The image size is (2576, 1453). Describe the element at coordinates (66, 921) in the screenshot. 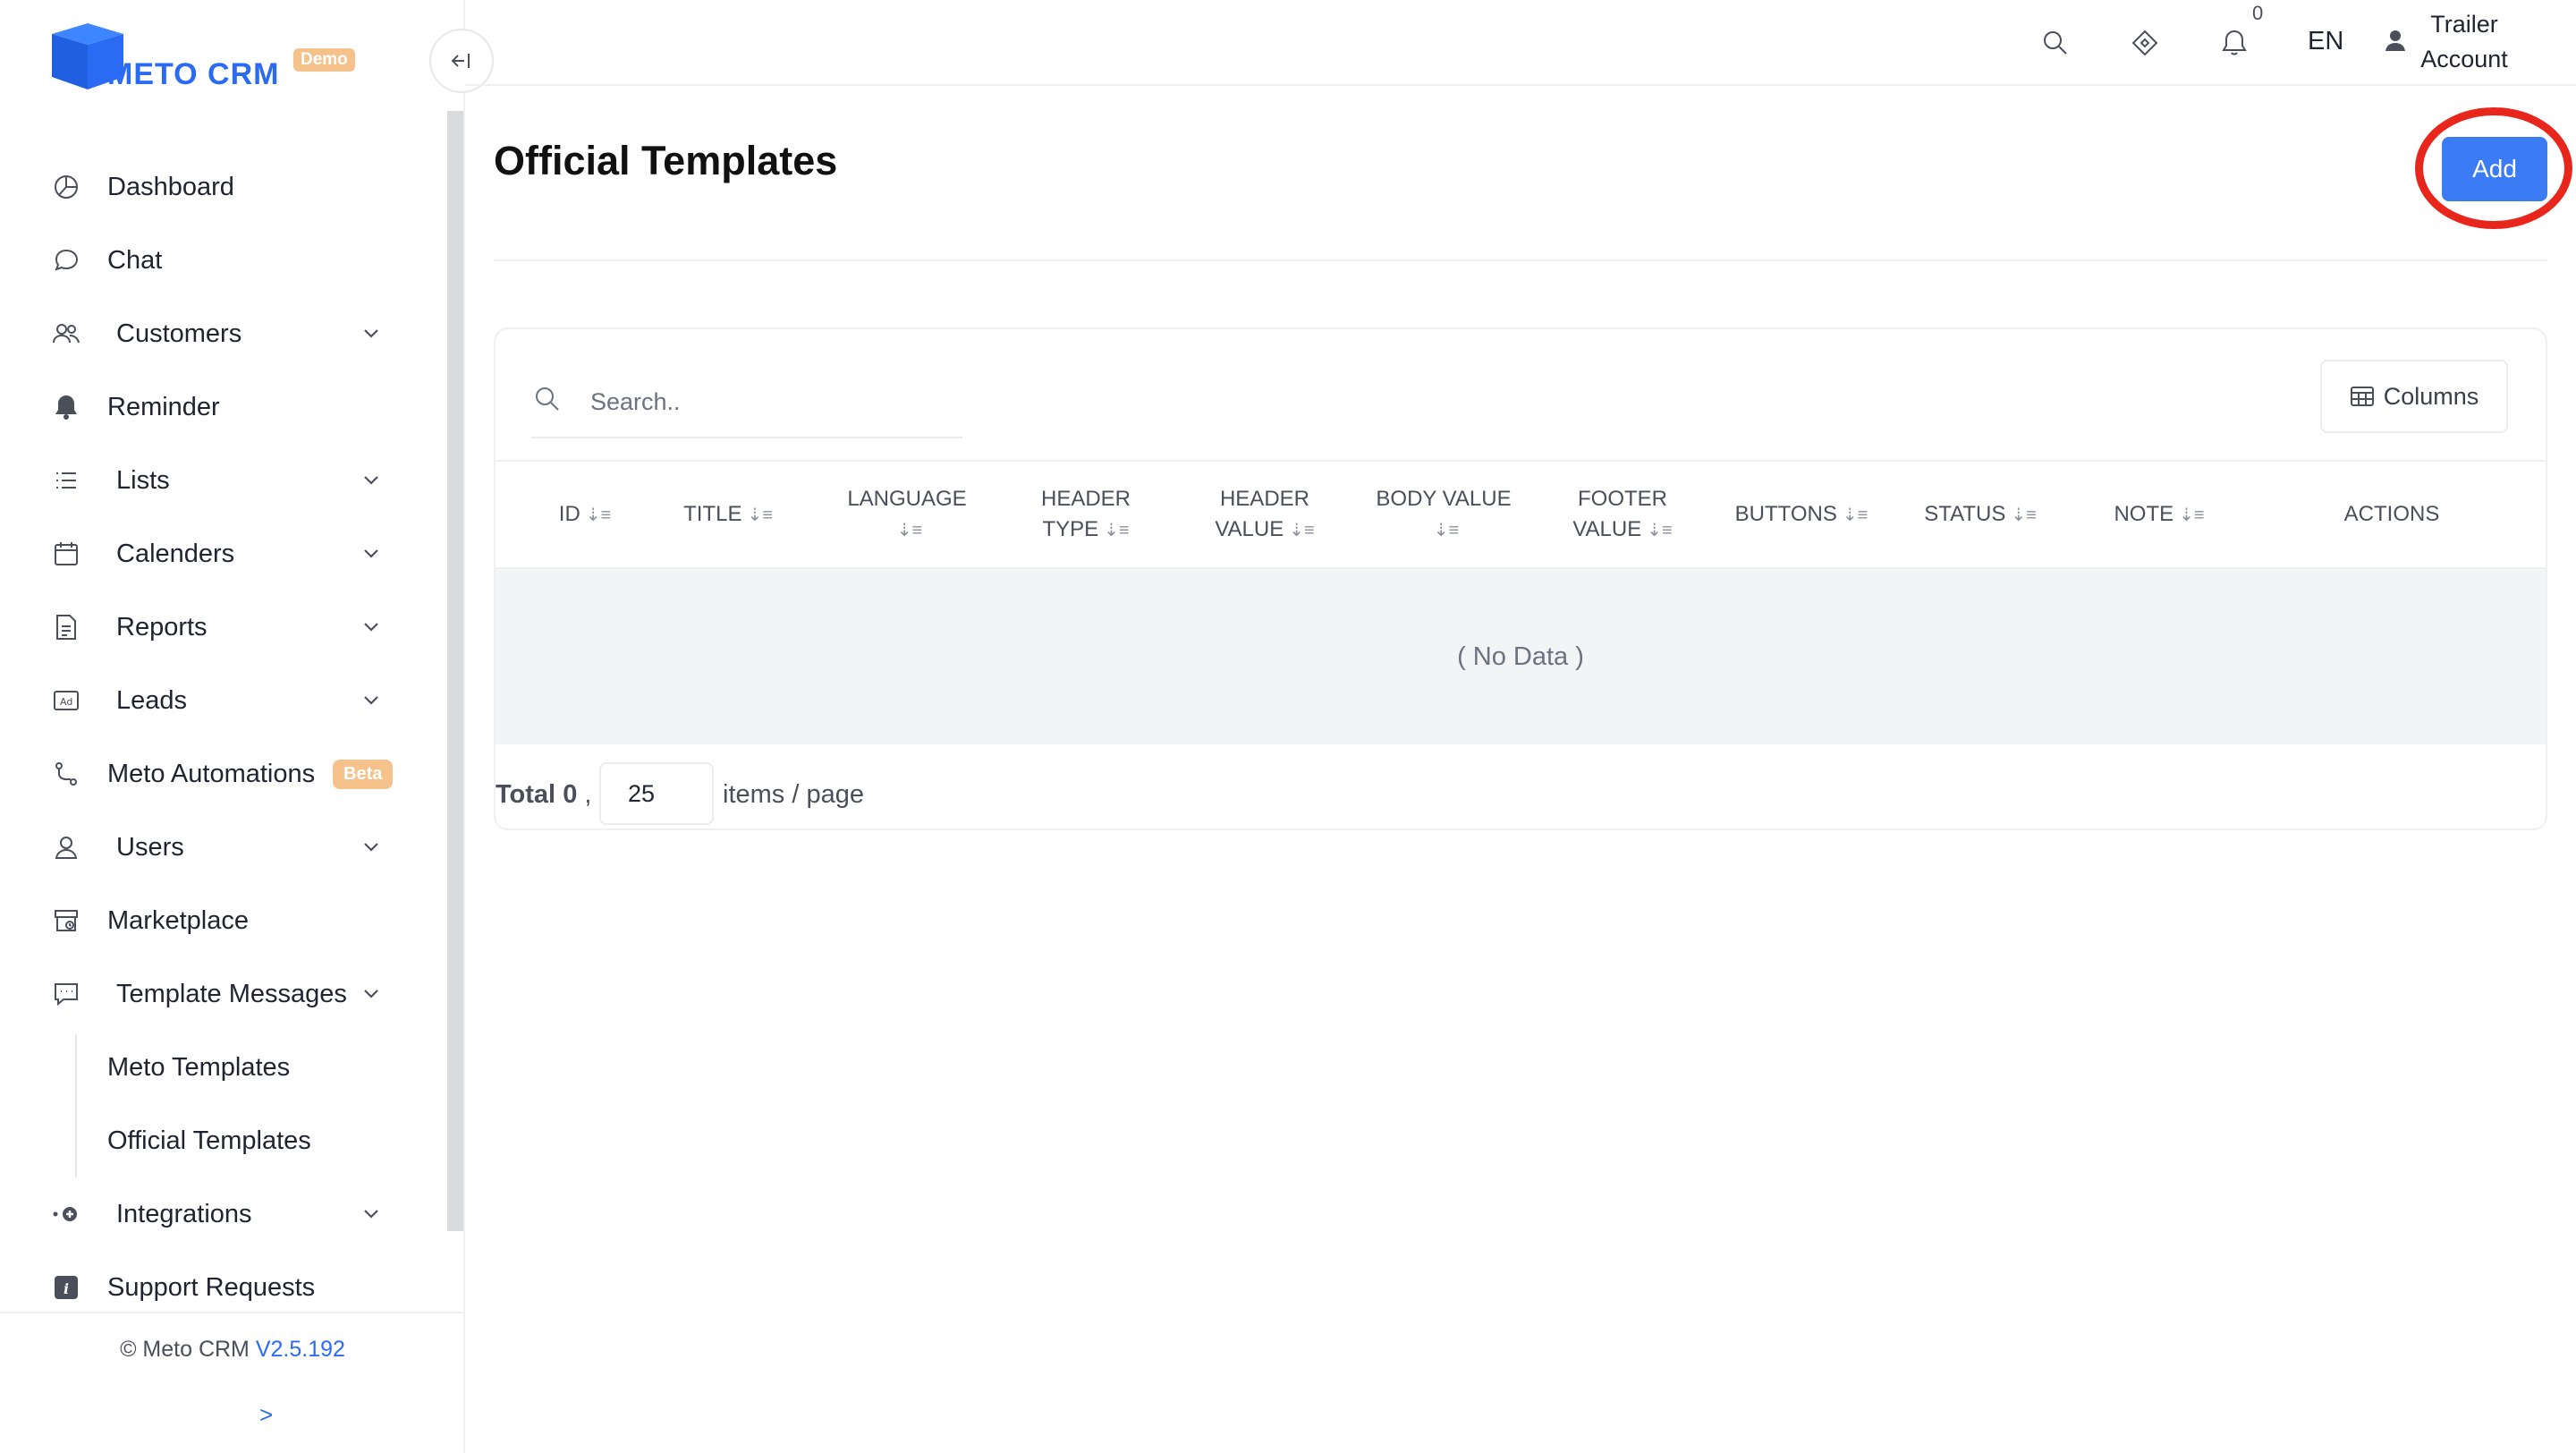

I see `marketplace-icon` at that location.